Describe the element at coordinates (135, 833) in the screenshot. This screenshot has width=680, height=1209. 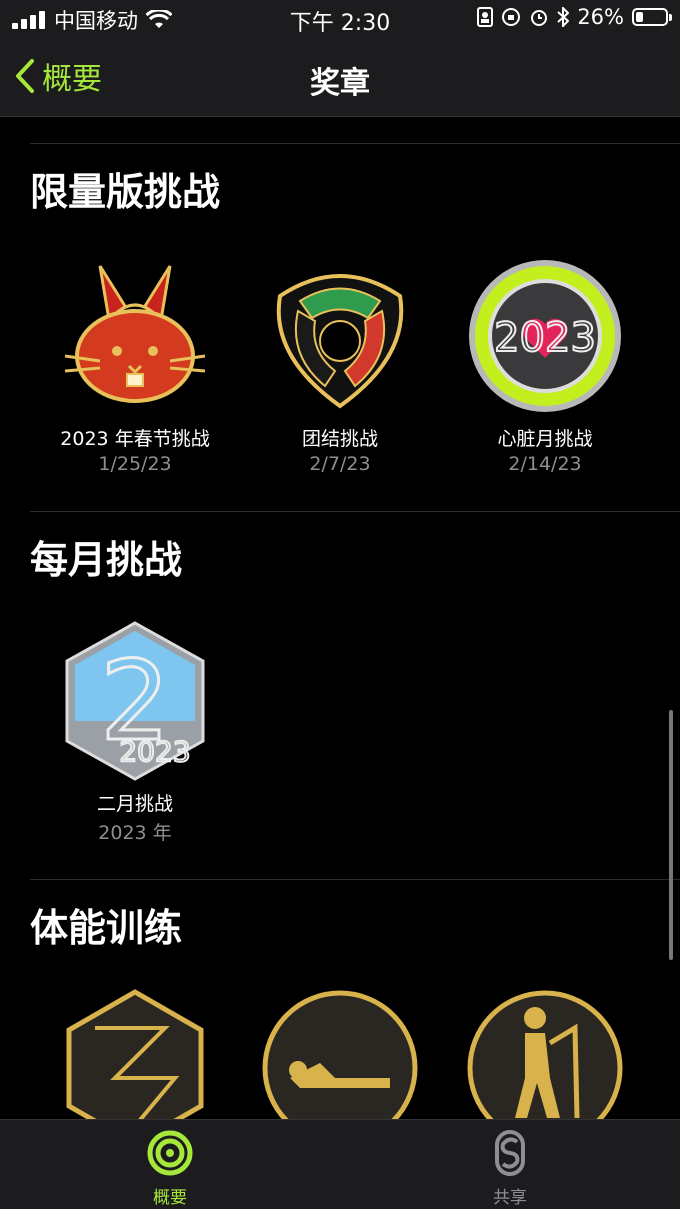
I see `award-date: 2023 年` at that location.